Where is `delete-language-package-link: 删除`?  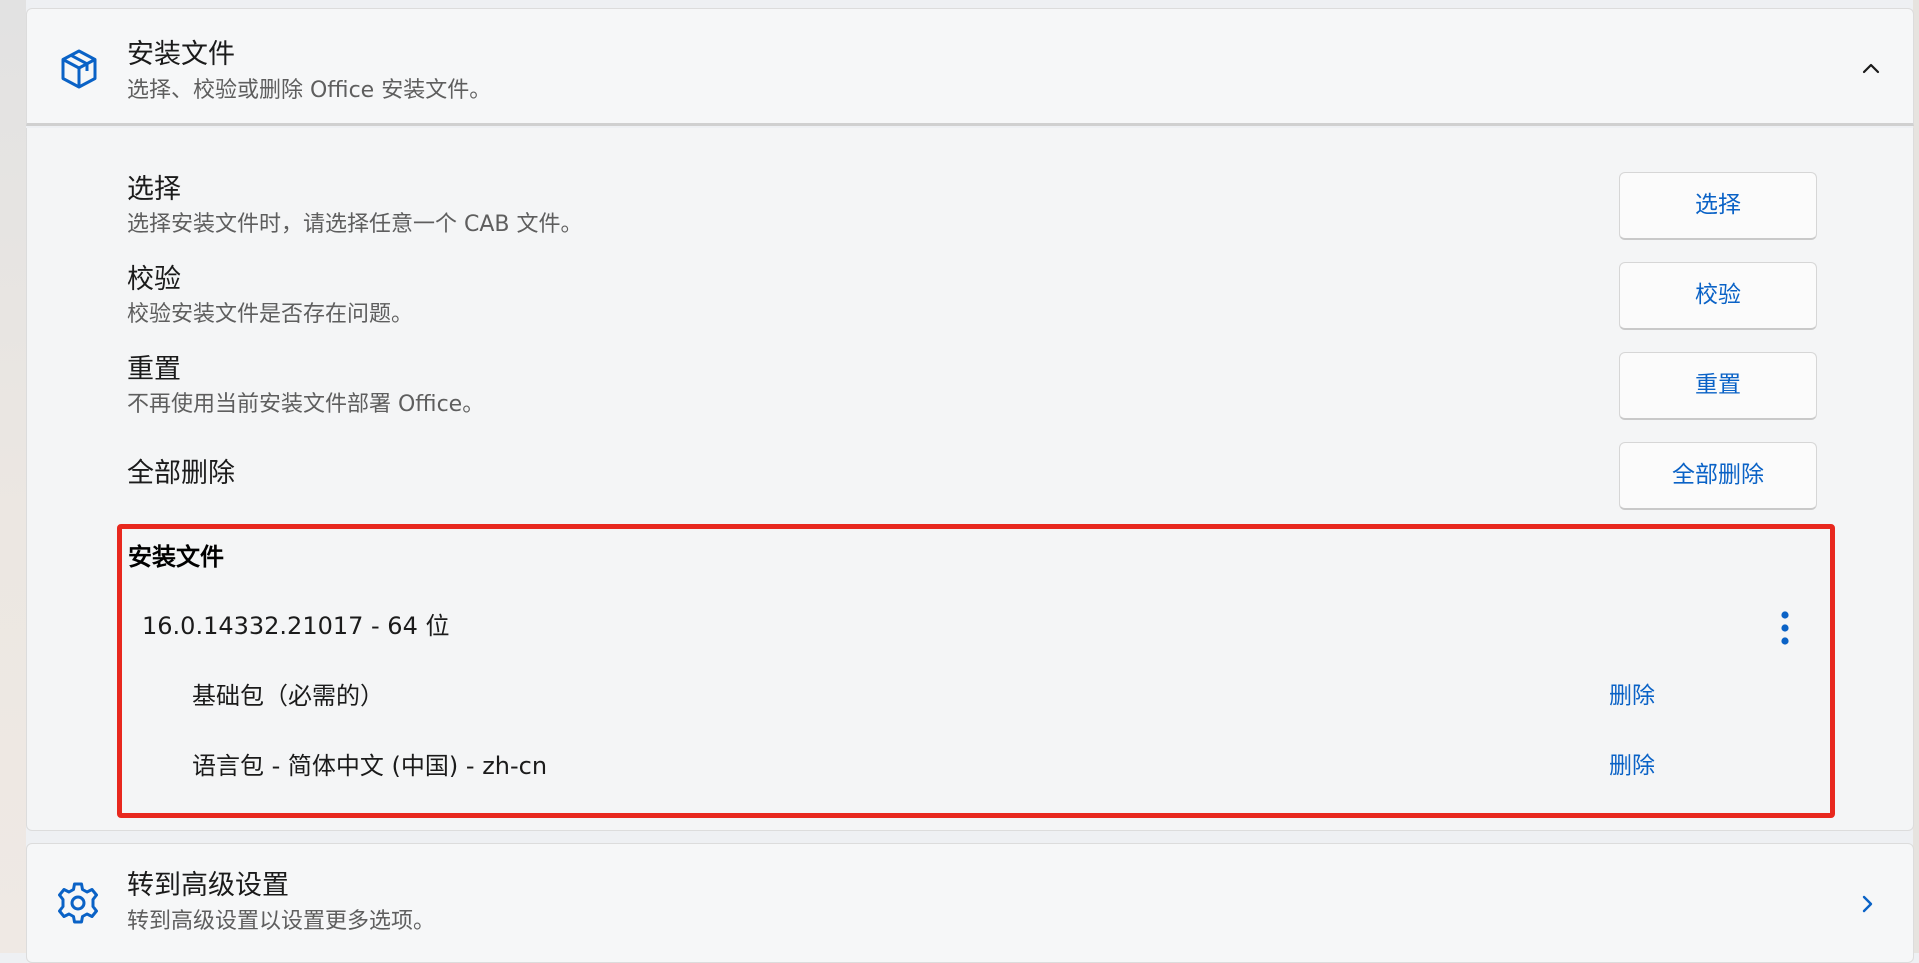 delete-language-package-link: 删除 is located at coordinates (1632, 766).